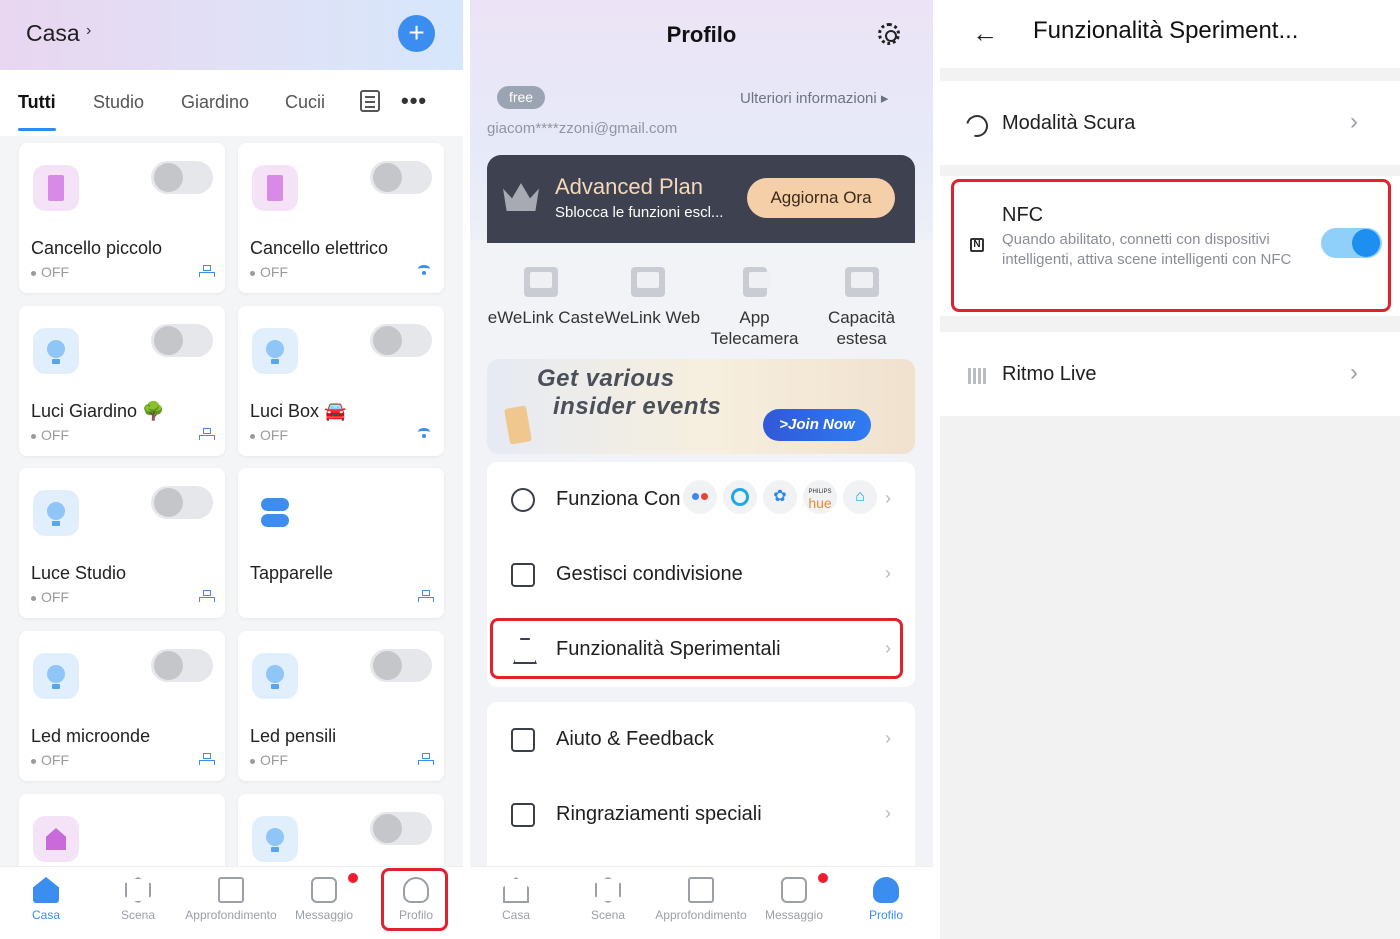 The image size is (1400, 939). I want to click on banner-headline-2: insider events, so click(637, 406).